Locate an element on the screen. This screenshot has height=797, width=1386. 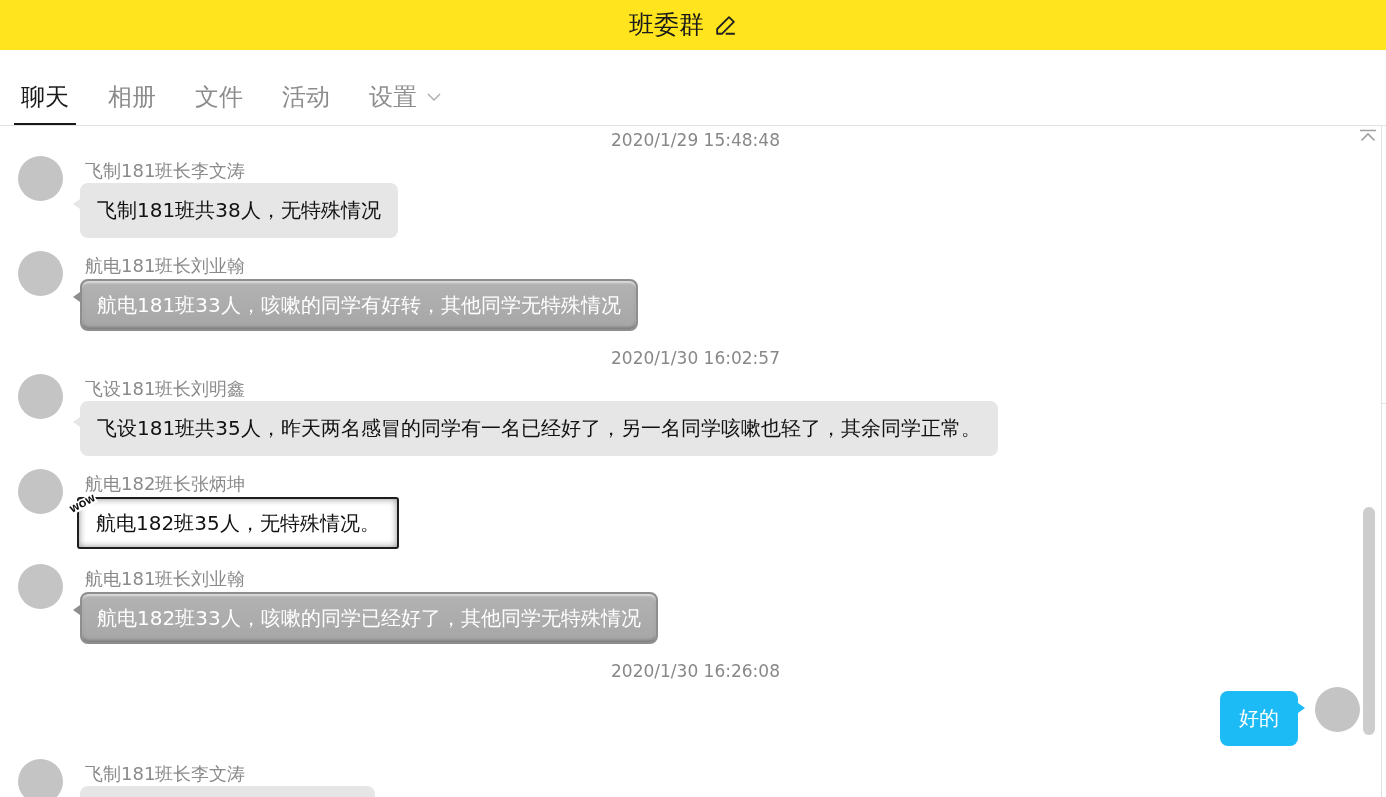
tab: 活动 is located at coordinates (306, 97).